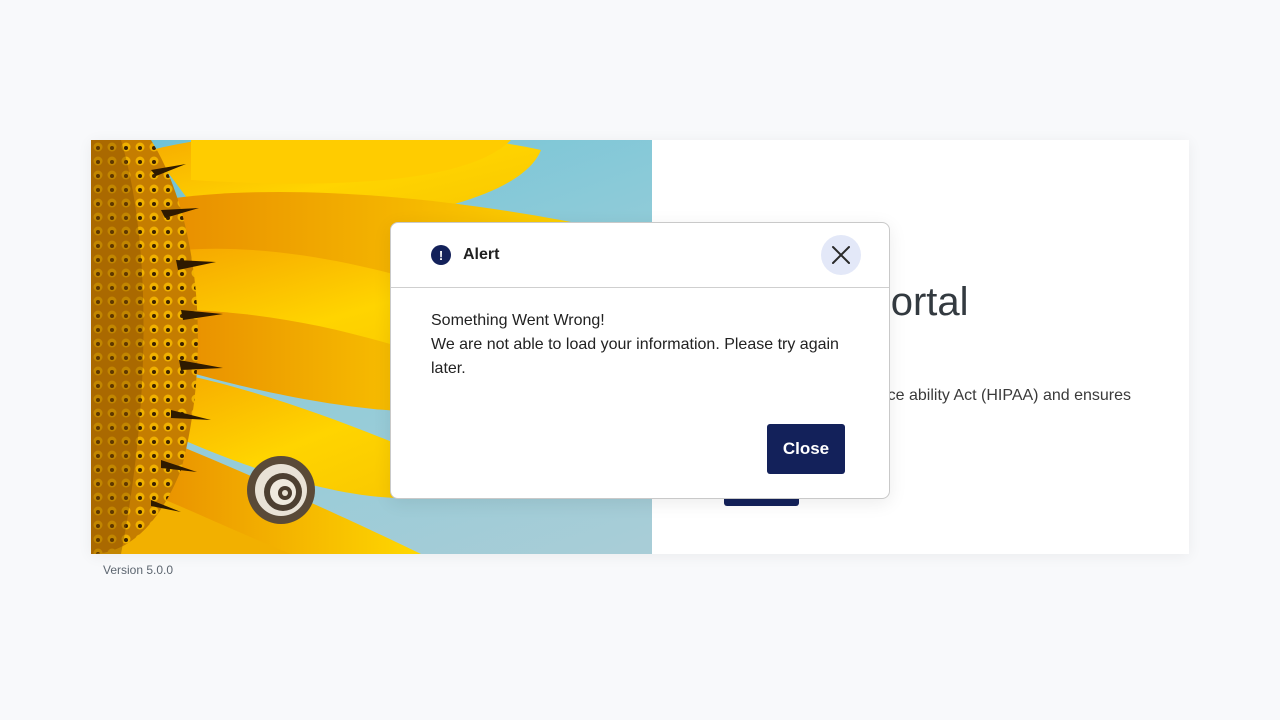  I want to click on snail-shell, so click(281, 490).